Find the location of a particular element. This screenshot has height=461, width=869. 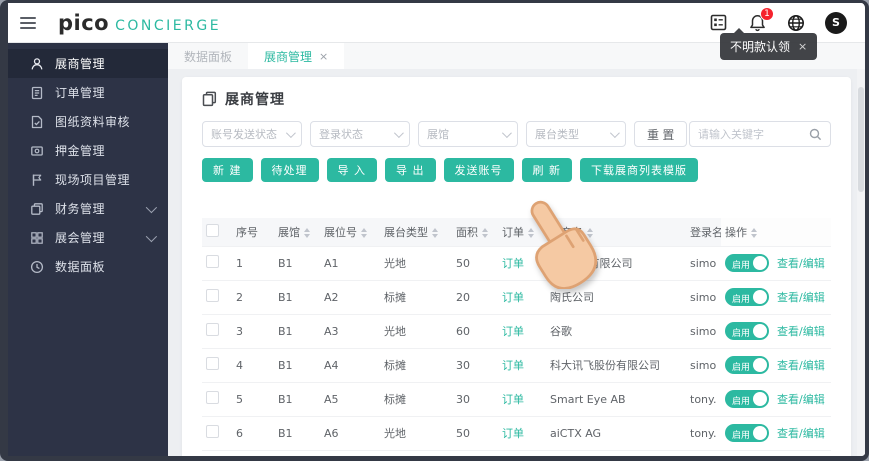

table-row: 6 B1 A6 光地 50 订单 aiCTX AG tony. 启用 查看/编辑 is located at coordinates (516, 433).